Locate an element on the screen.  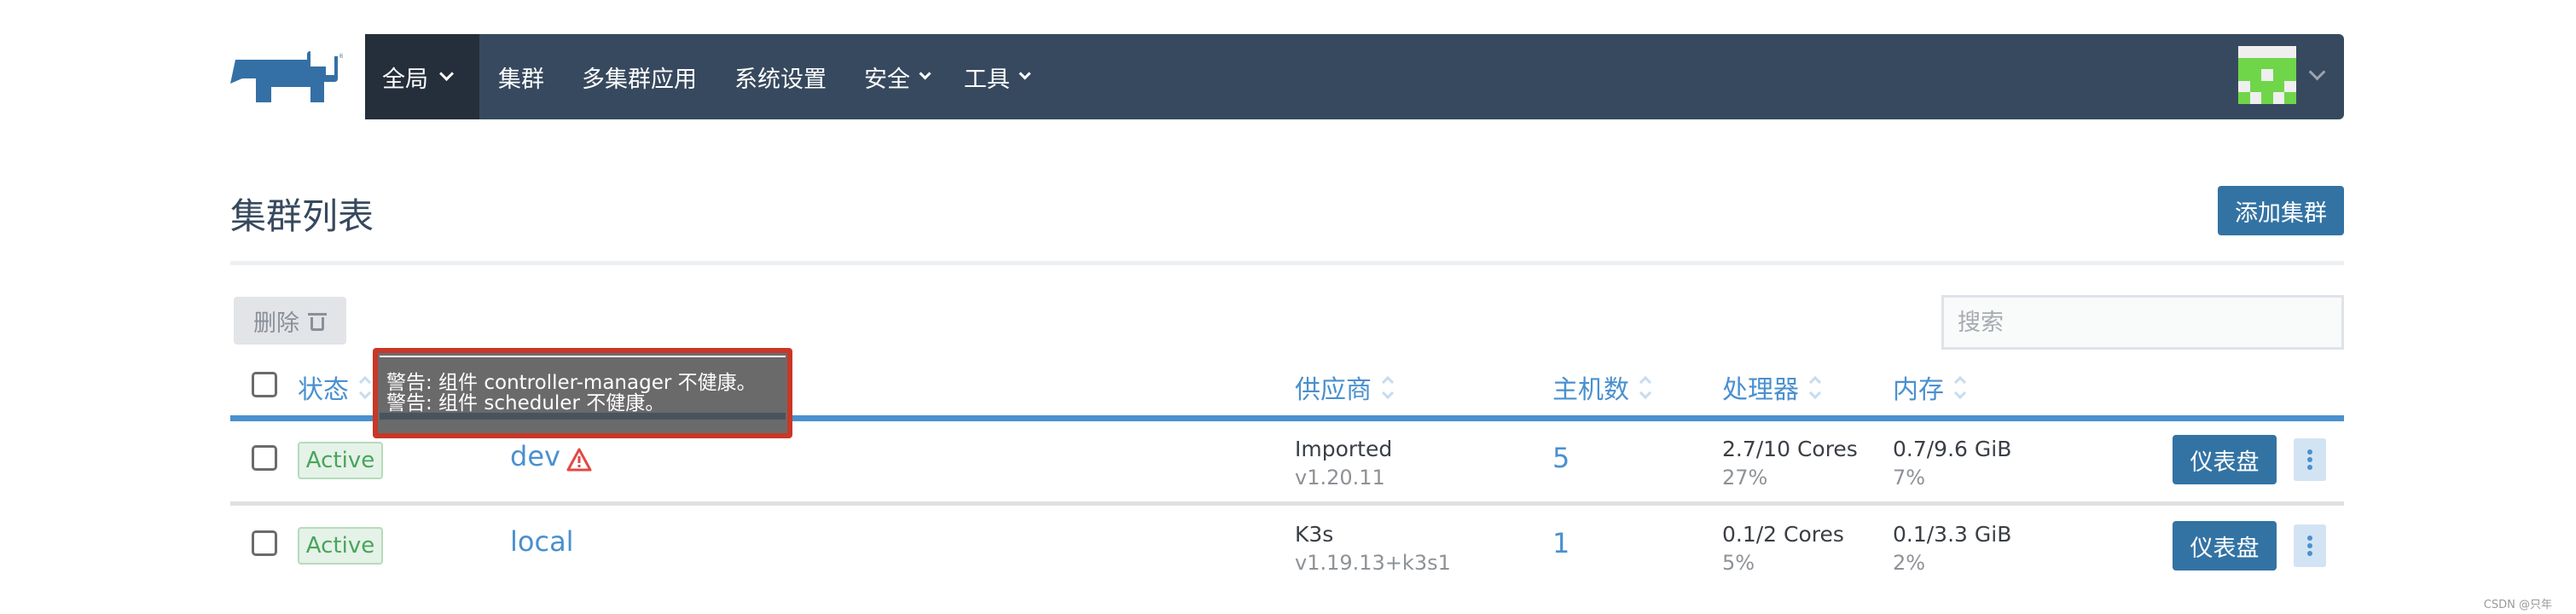
column-header-nodes-label: 主机数 is located at coordinates (1590, 390).